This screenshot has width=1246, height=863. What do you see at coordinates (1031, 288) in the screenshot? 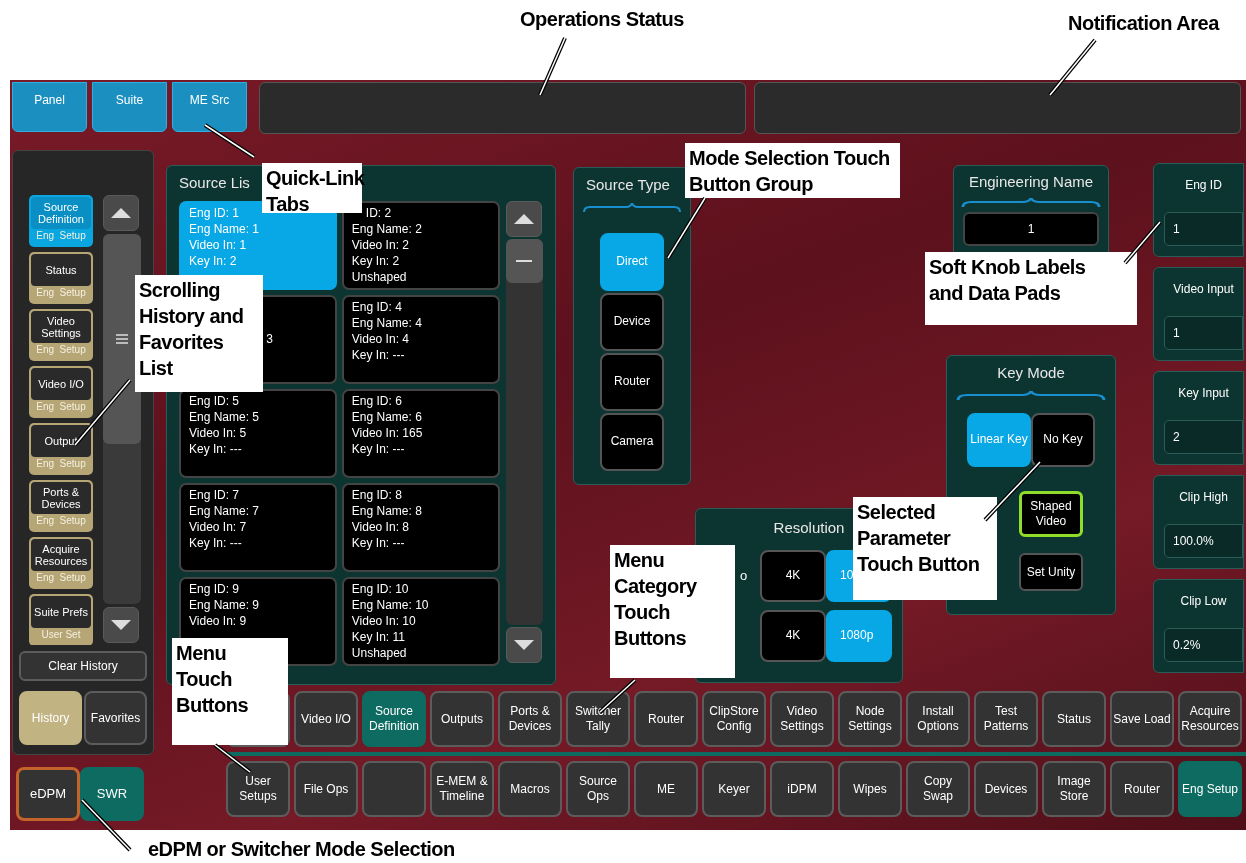
I see `callout-tooltip: Soft Knob Labels and Data Pads` at bounding box center [1031, 288].